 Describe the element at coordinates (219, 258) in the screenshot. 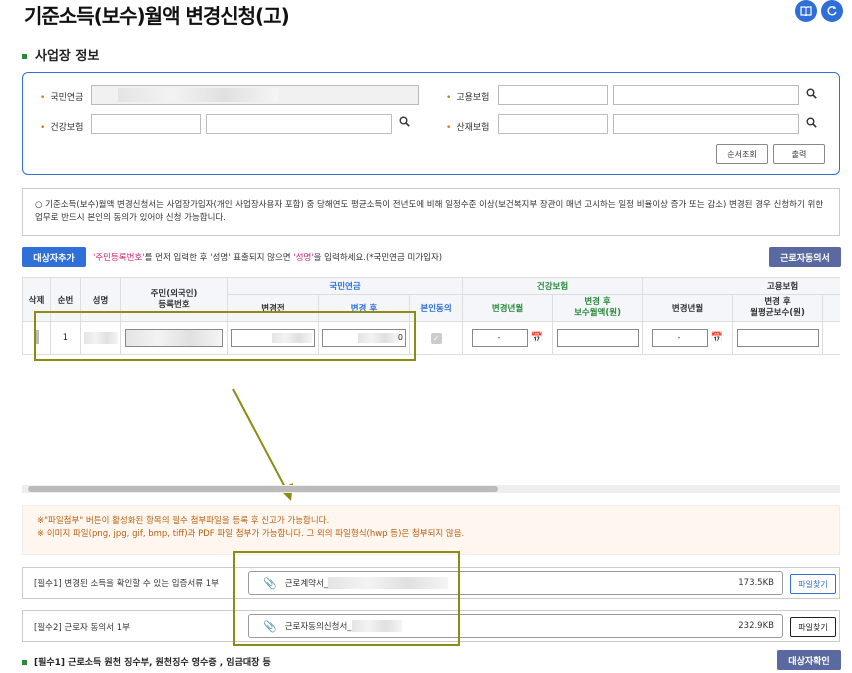

I see `hint-text-1: 를 먼저 입력한 후 '성명' 표출되지 않으면` at that location.